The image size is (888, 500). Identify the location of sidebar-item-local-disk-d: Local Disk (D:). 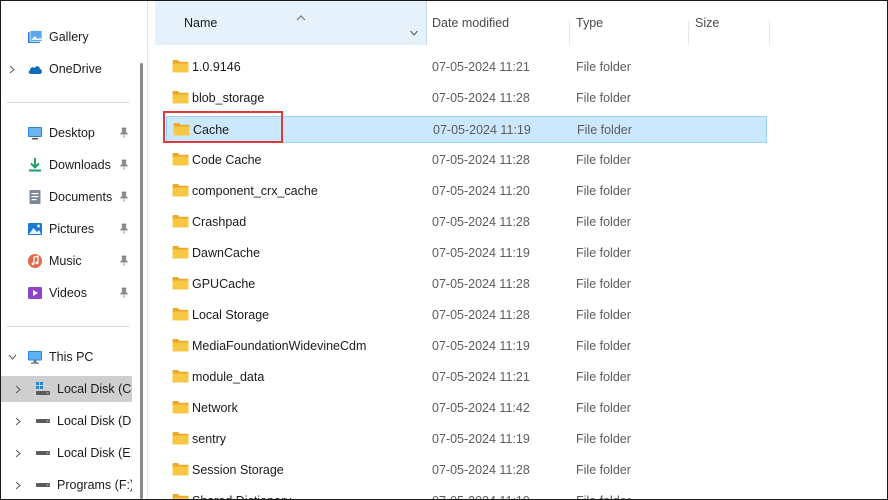
(70, 421).